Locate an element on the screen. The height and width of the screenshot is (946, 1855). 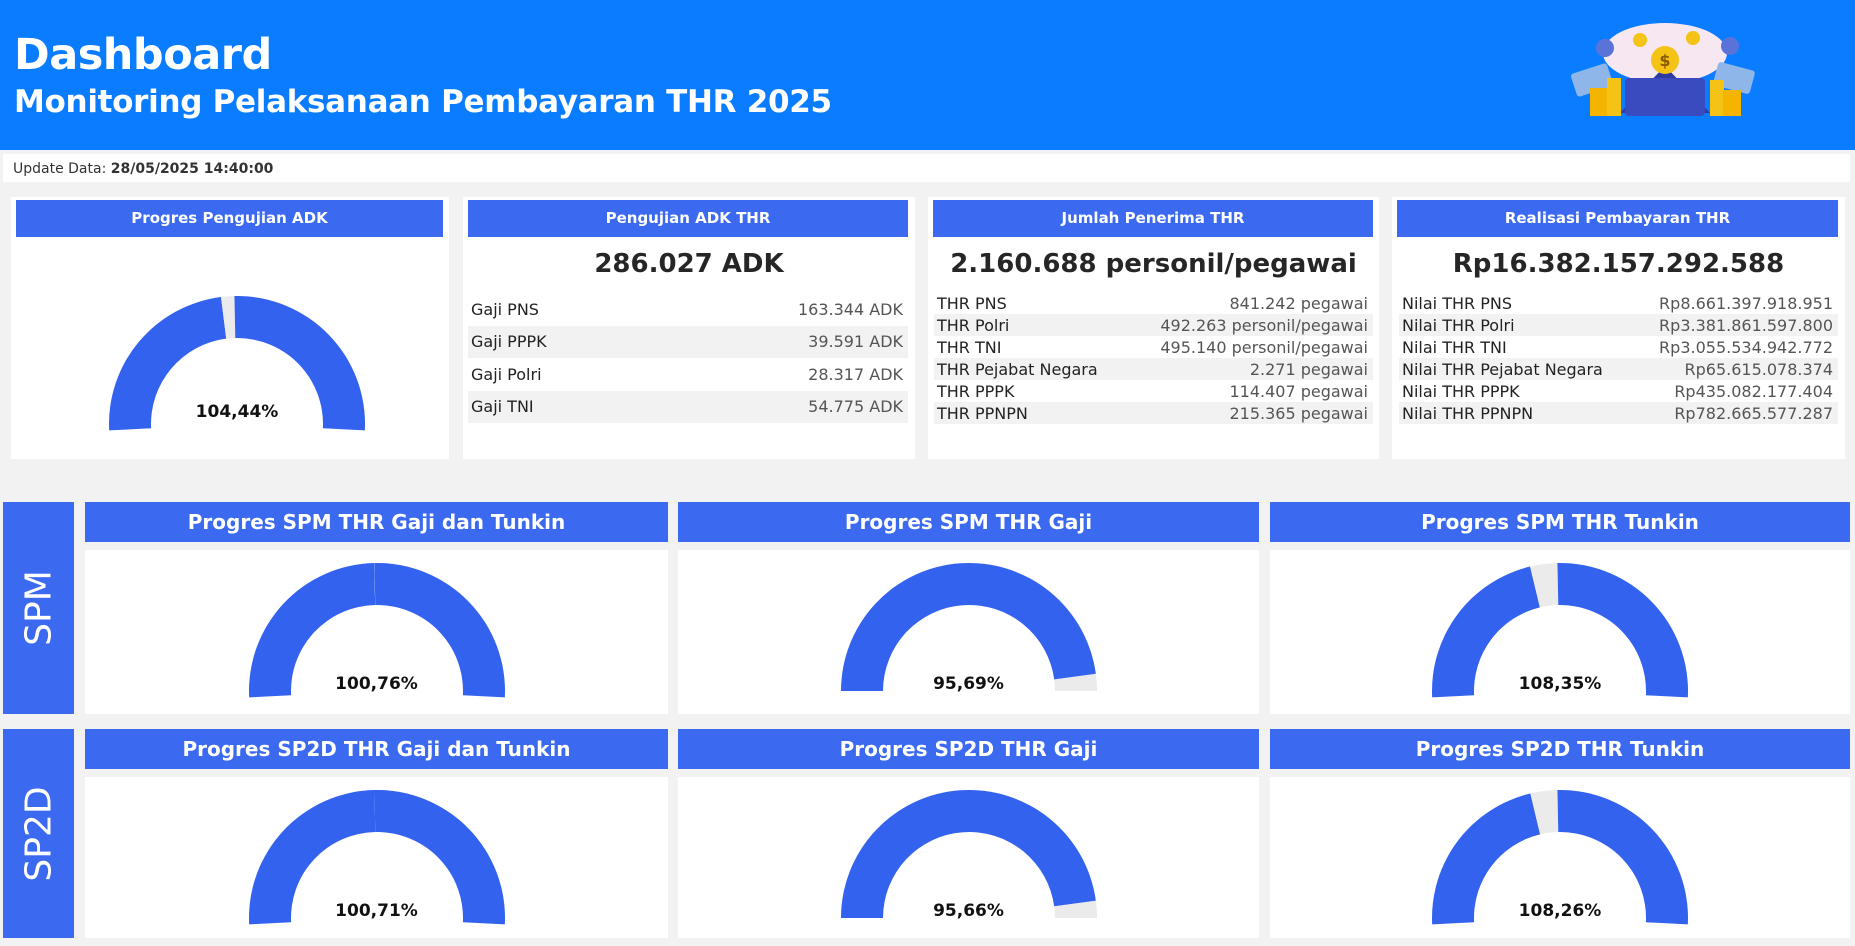
row-value: Rp3.055.534.942.772 is located at coordinates (1746, 347).